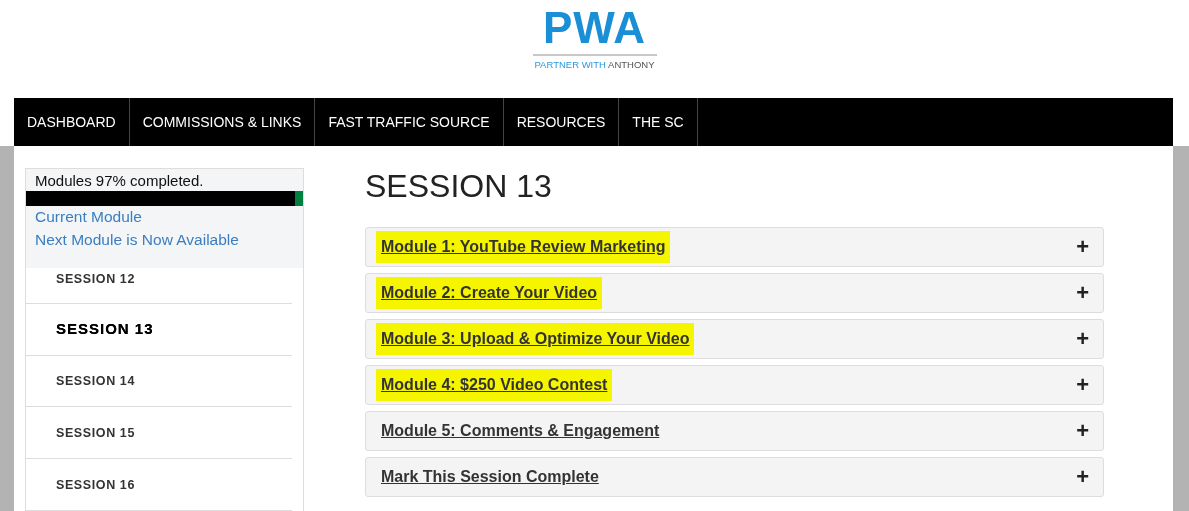  Describe the element at coordinates (520, 431) in the screenshot. I see `module-link: Module 5: Comments & Engagement` at that location.